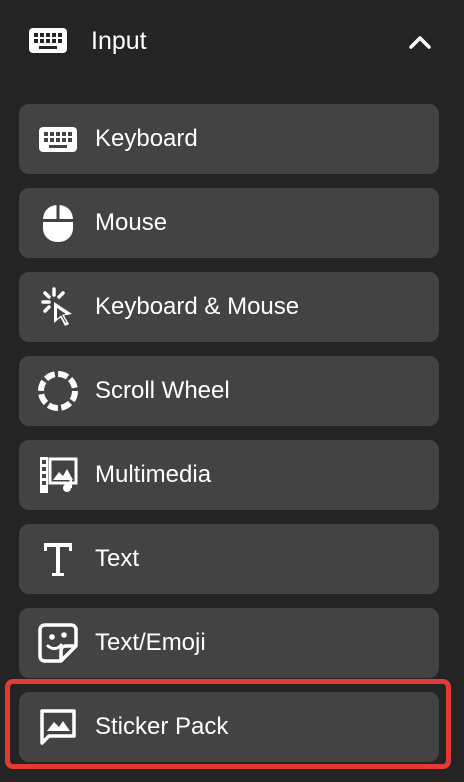  I want to click on chevron-up-icon, so click(420, 42).